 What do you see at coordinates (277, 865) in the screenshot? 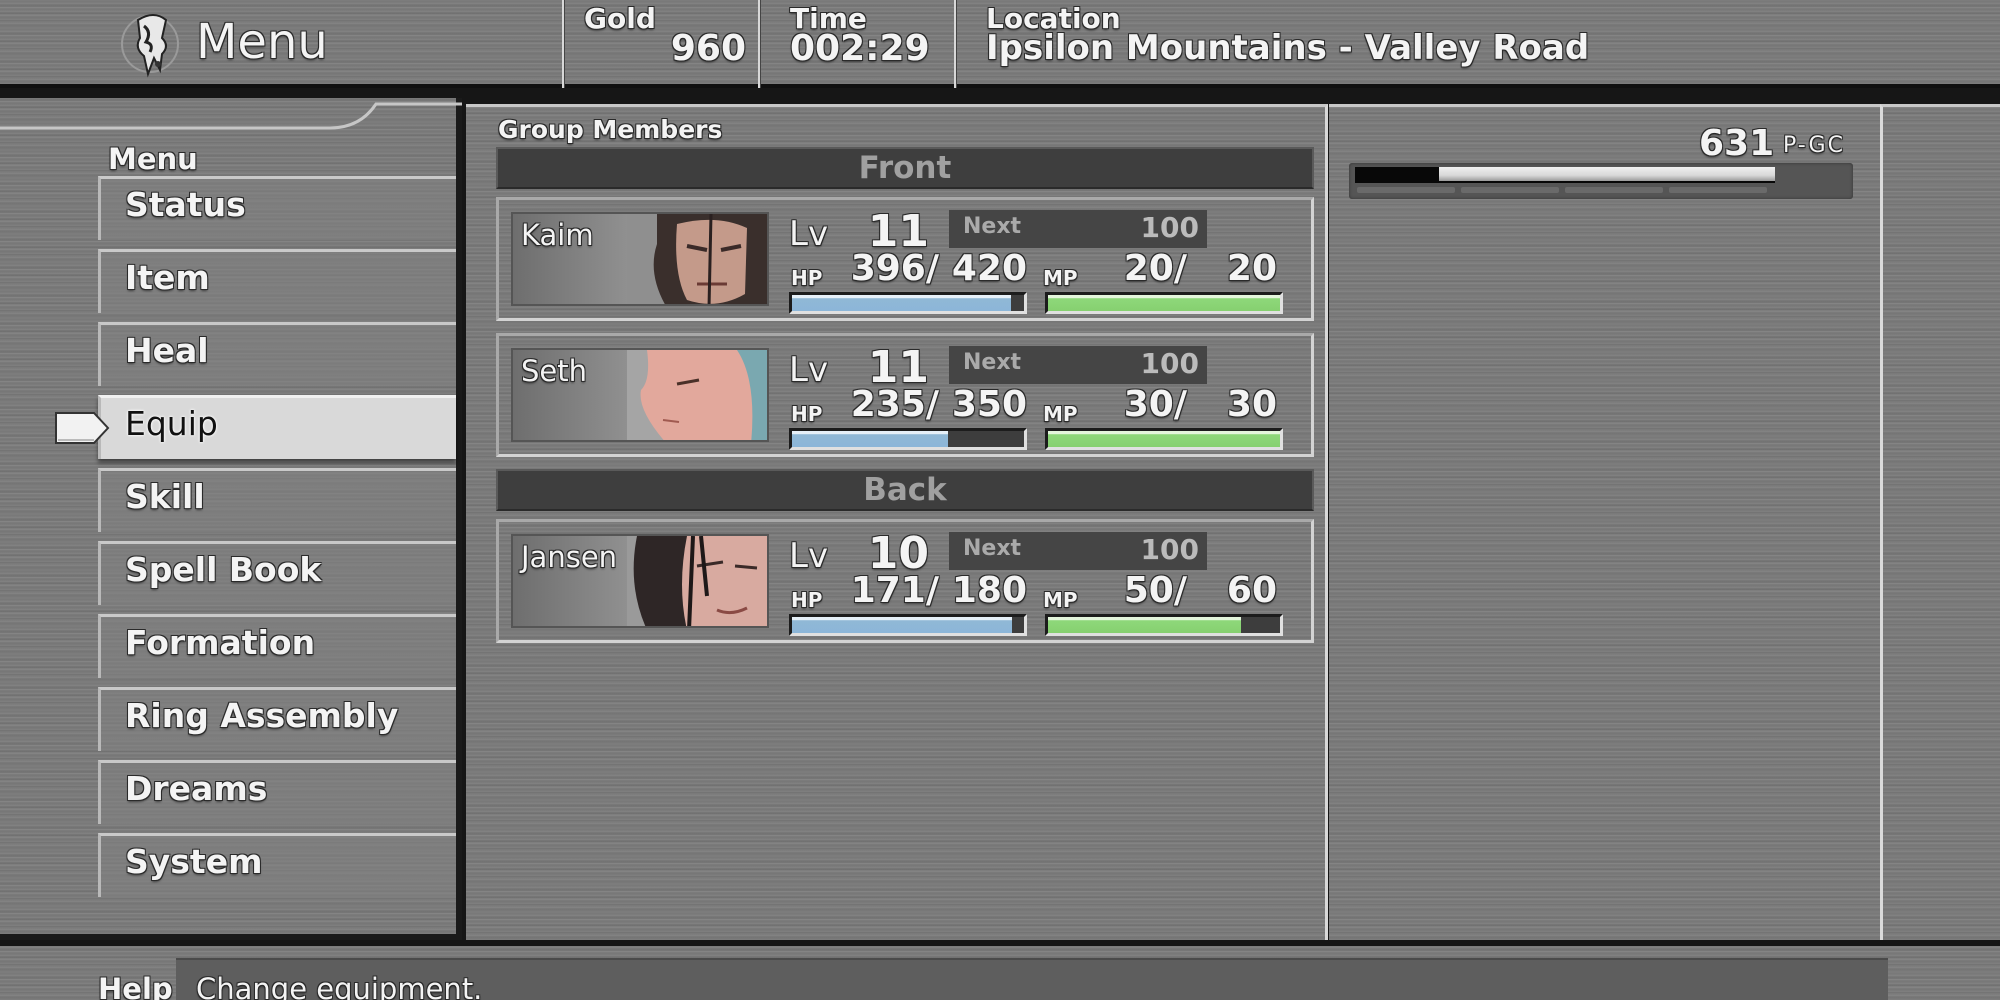
I see `menu-item-system: System` at bounding box center [277, 865].